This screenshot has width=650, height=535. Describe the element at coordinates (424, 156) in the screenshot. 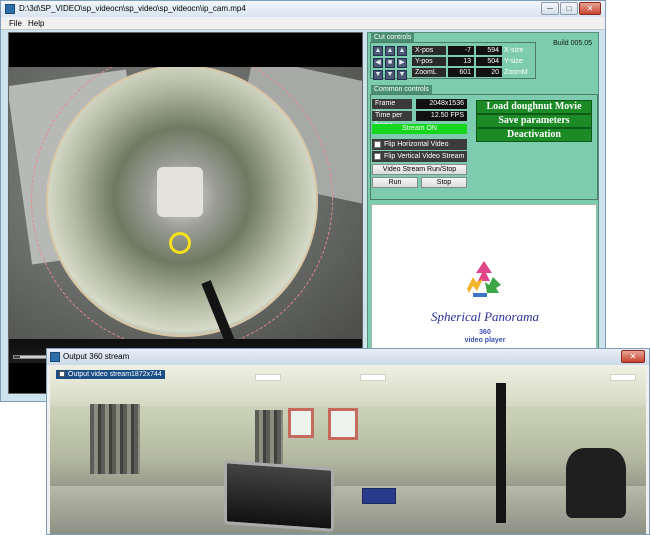

I see `flip-vertical-label: Flip Vertical Video Stream` at that location.